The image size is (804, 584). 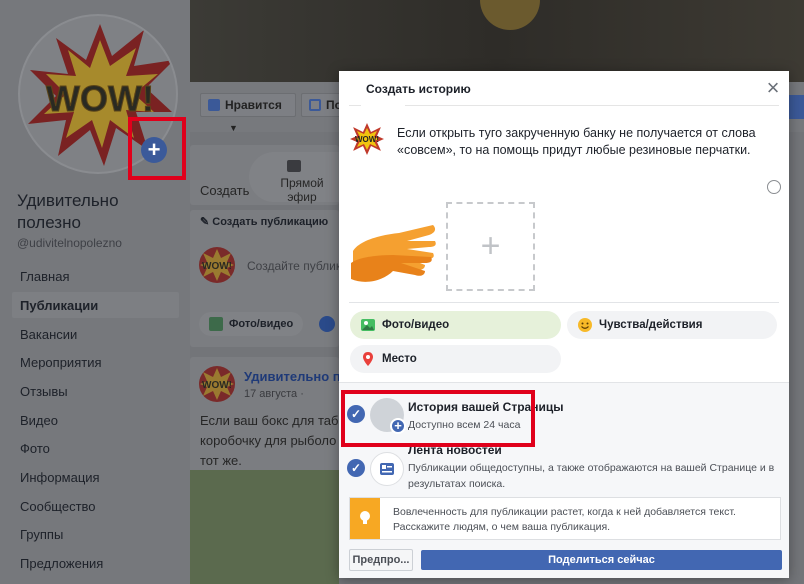 I want to click on live-label: Прямой эфир, so click(x=302, y=190).